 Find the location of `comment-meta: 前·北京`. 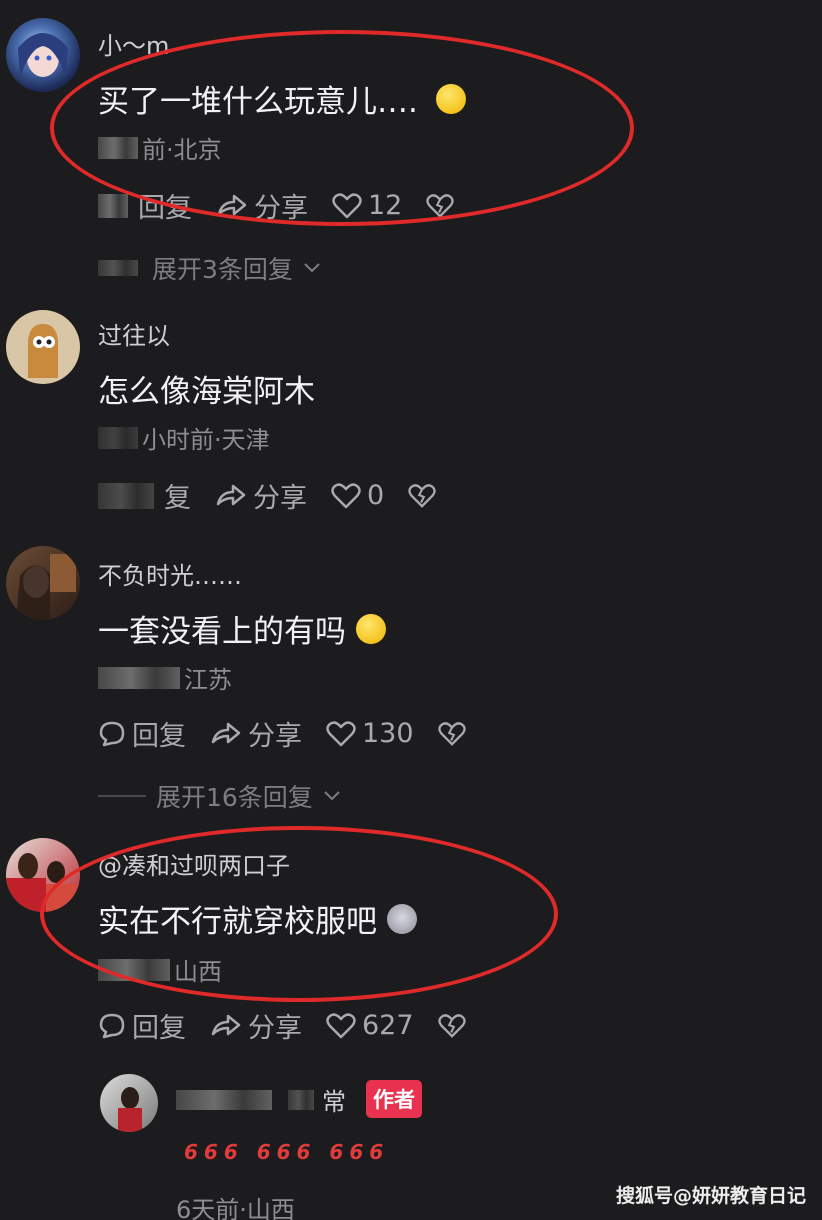

comment-meta: 前·北京 is located at coordinates (160, 147).